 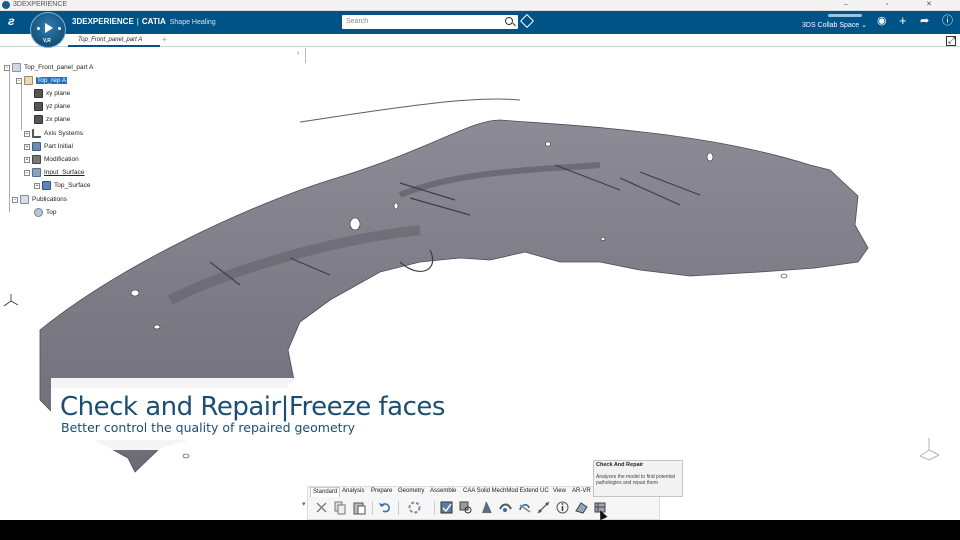 I want to click on tab-assemble: Assemble, so click(x=443, y=492).